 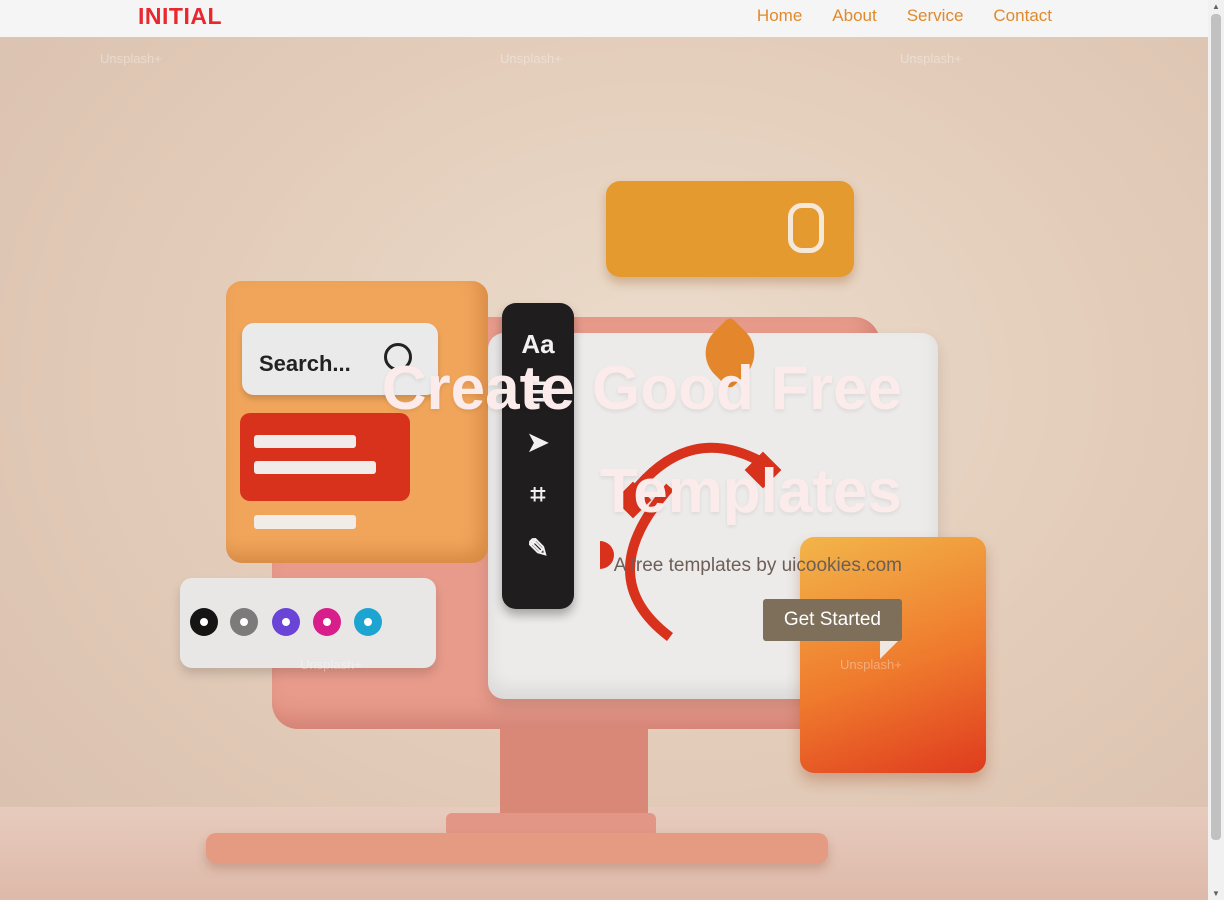 What do you see at coordinates (244, 622) in the screenshot?
I see `swatch-gray` at bounding box center [244, 622].